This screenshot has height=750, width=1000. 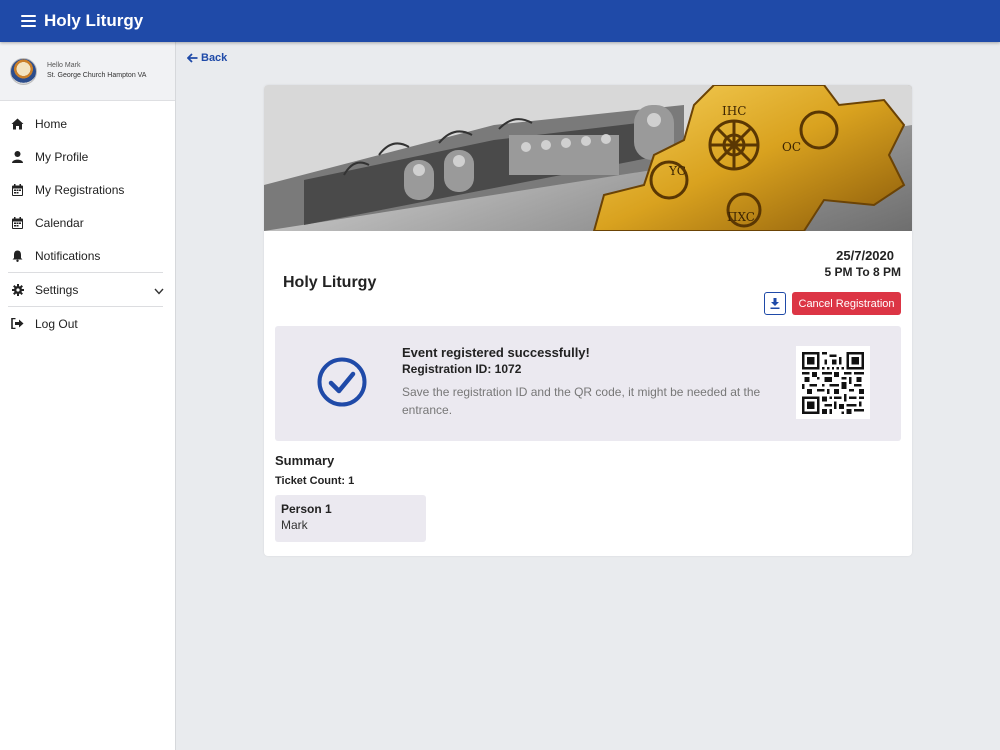 I want to click on cancel-registration-button: Cancel Registration, so click(x=846, y=303).